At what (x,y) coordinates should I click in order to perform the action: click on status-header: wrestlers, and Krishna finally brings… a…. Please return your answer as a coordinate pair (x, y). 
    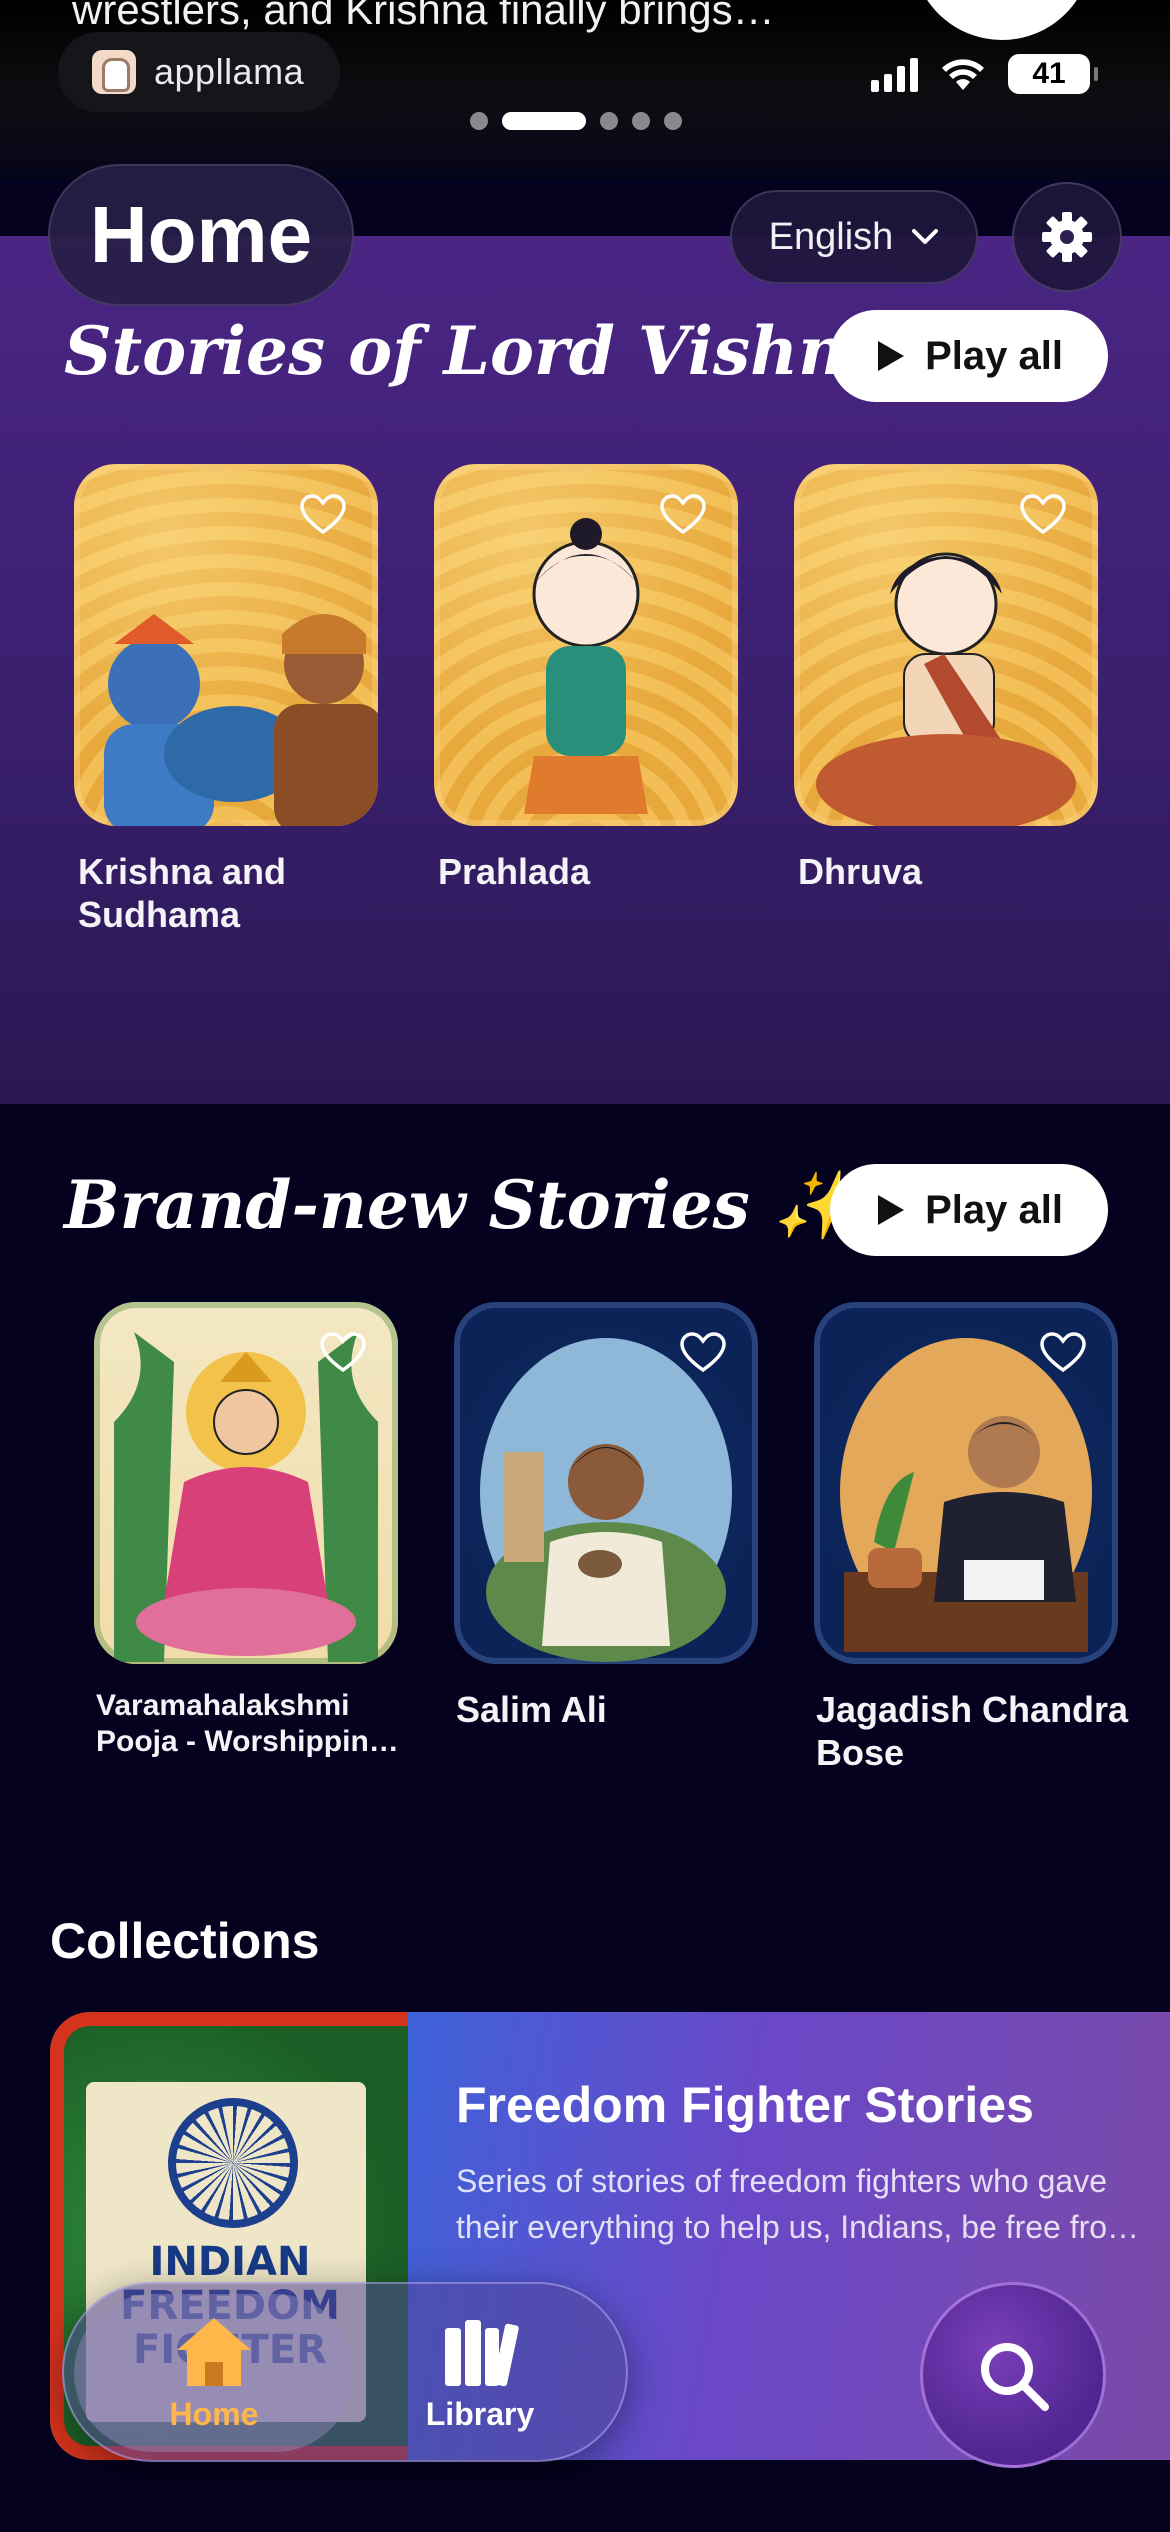
    Looking at the image, I should click on (585, 90).